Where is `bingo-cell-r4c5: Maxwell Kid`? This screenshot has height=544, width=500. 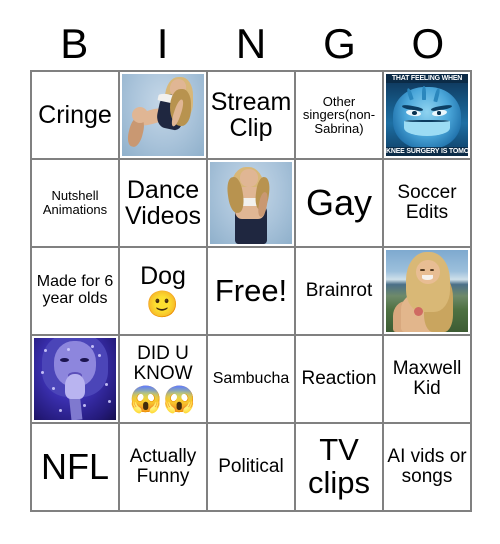
bingo-cell-r4c5: Maxwell Kid is located at coordinates (428, 380).